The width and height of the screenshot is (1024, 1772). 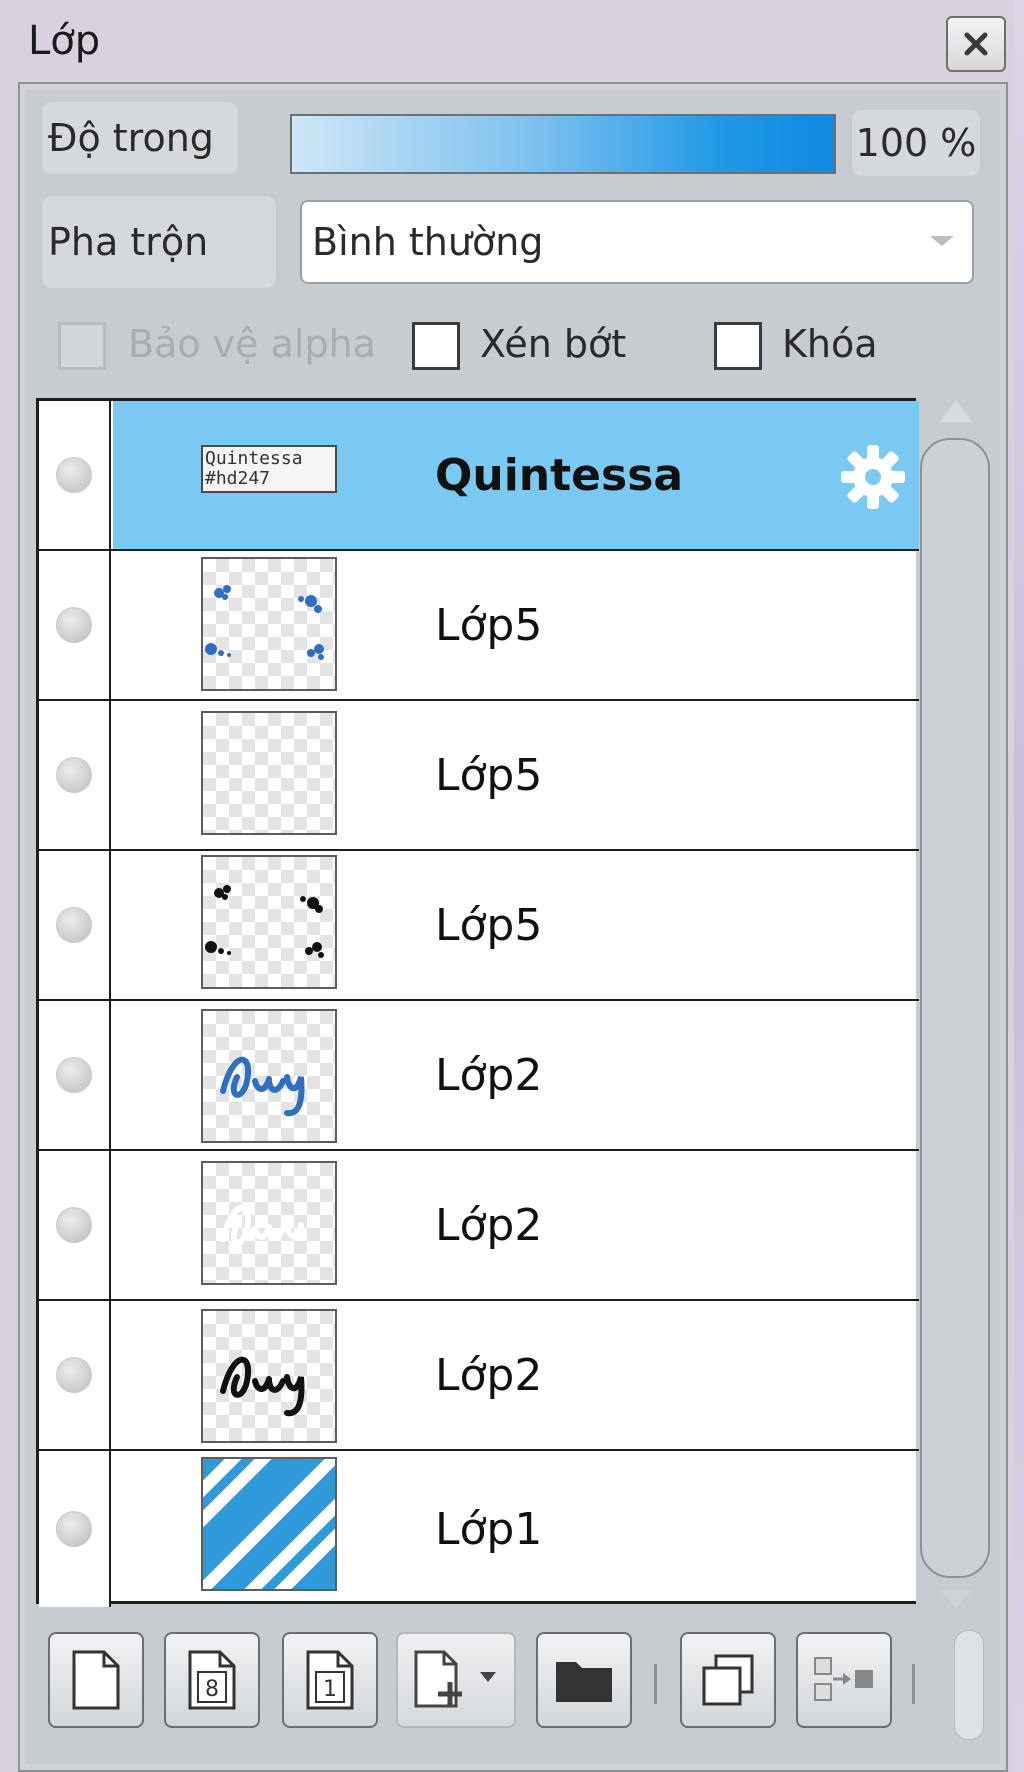 I want to click on scroll-up-arrow, so click(x=956, y=411).